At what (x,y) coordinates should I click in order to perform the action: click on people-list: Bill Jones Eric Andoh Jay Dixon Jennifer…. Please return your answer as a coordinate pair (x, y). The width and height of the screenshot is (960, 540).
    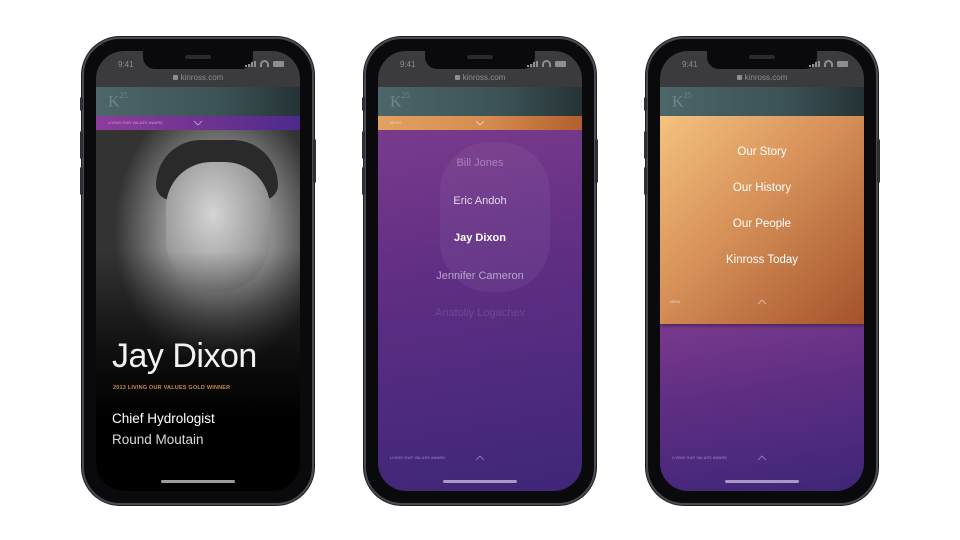
    Looking at the image, I should click on (480, 251).